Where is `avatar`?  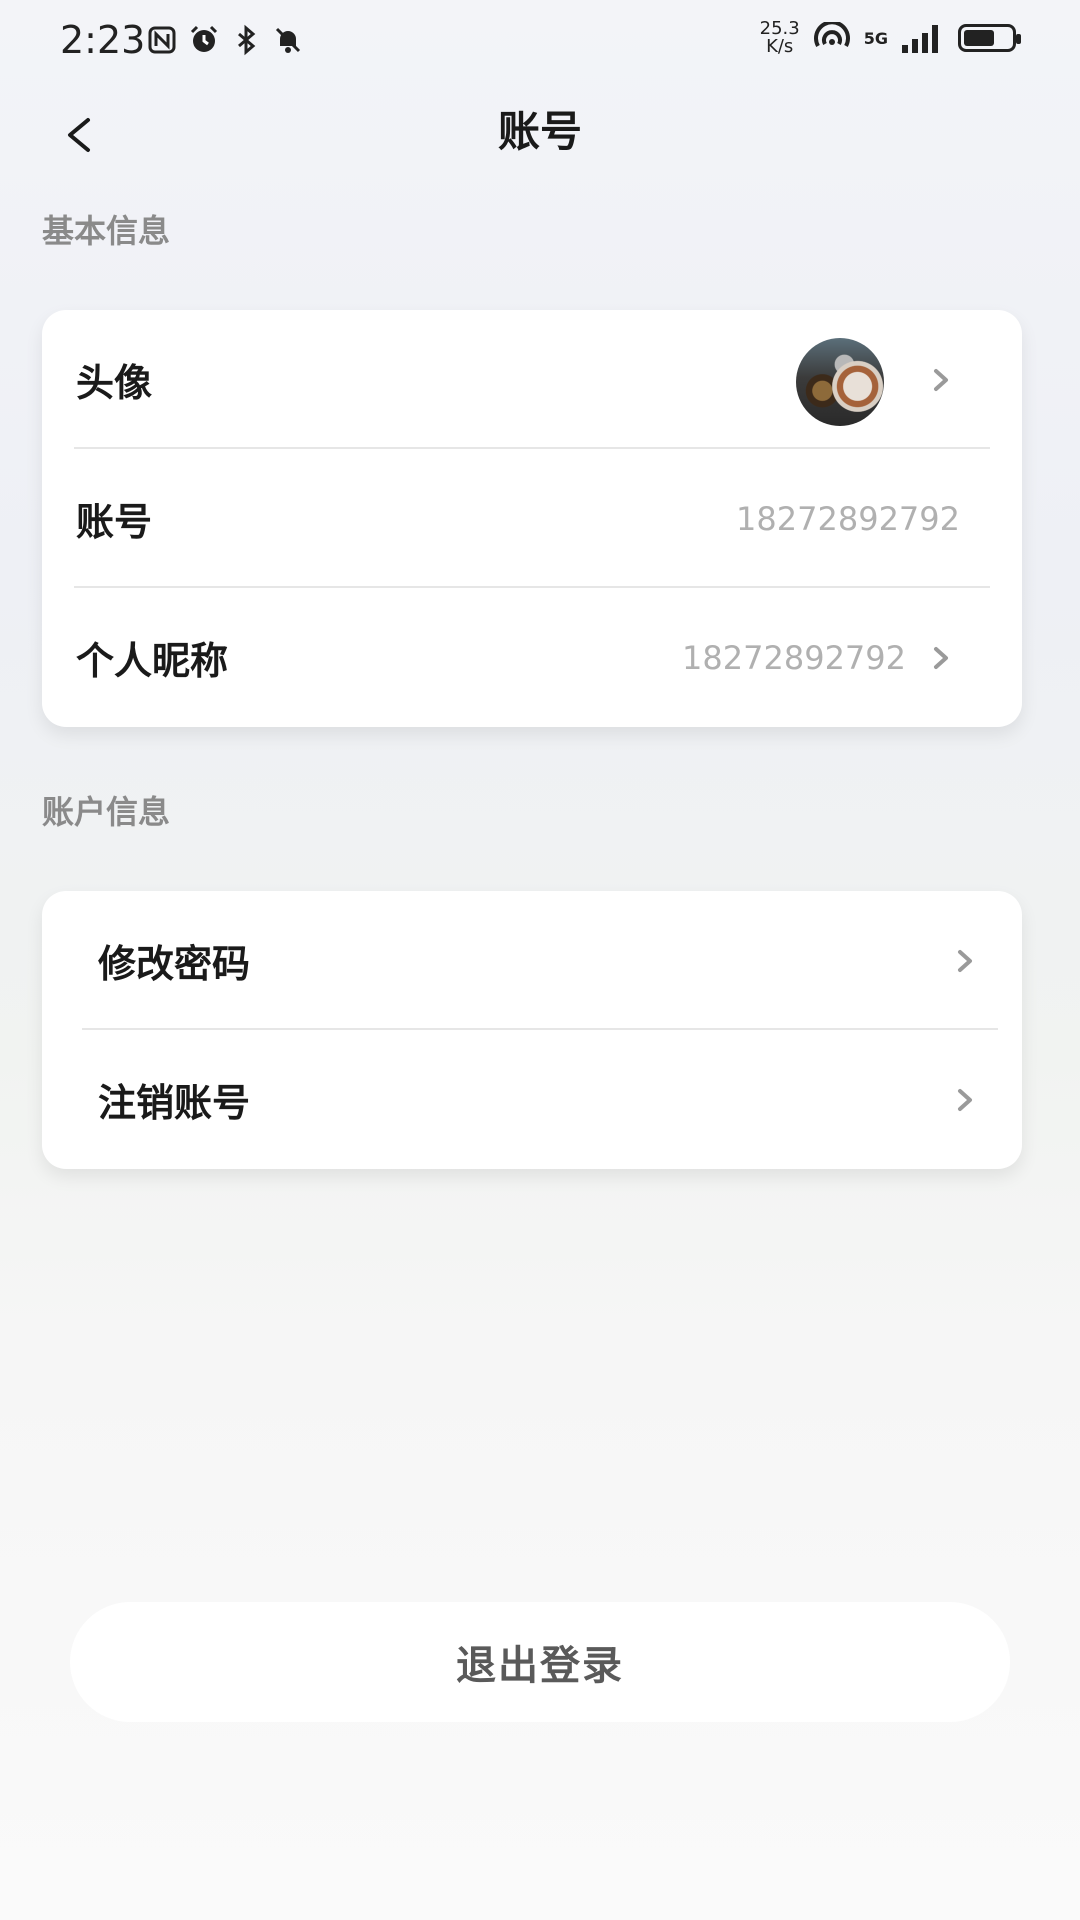
avatar is located at coordinates (840, 382).